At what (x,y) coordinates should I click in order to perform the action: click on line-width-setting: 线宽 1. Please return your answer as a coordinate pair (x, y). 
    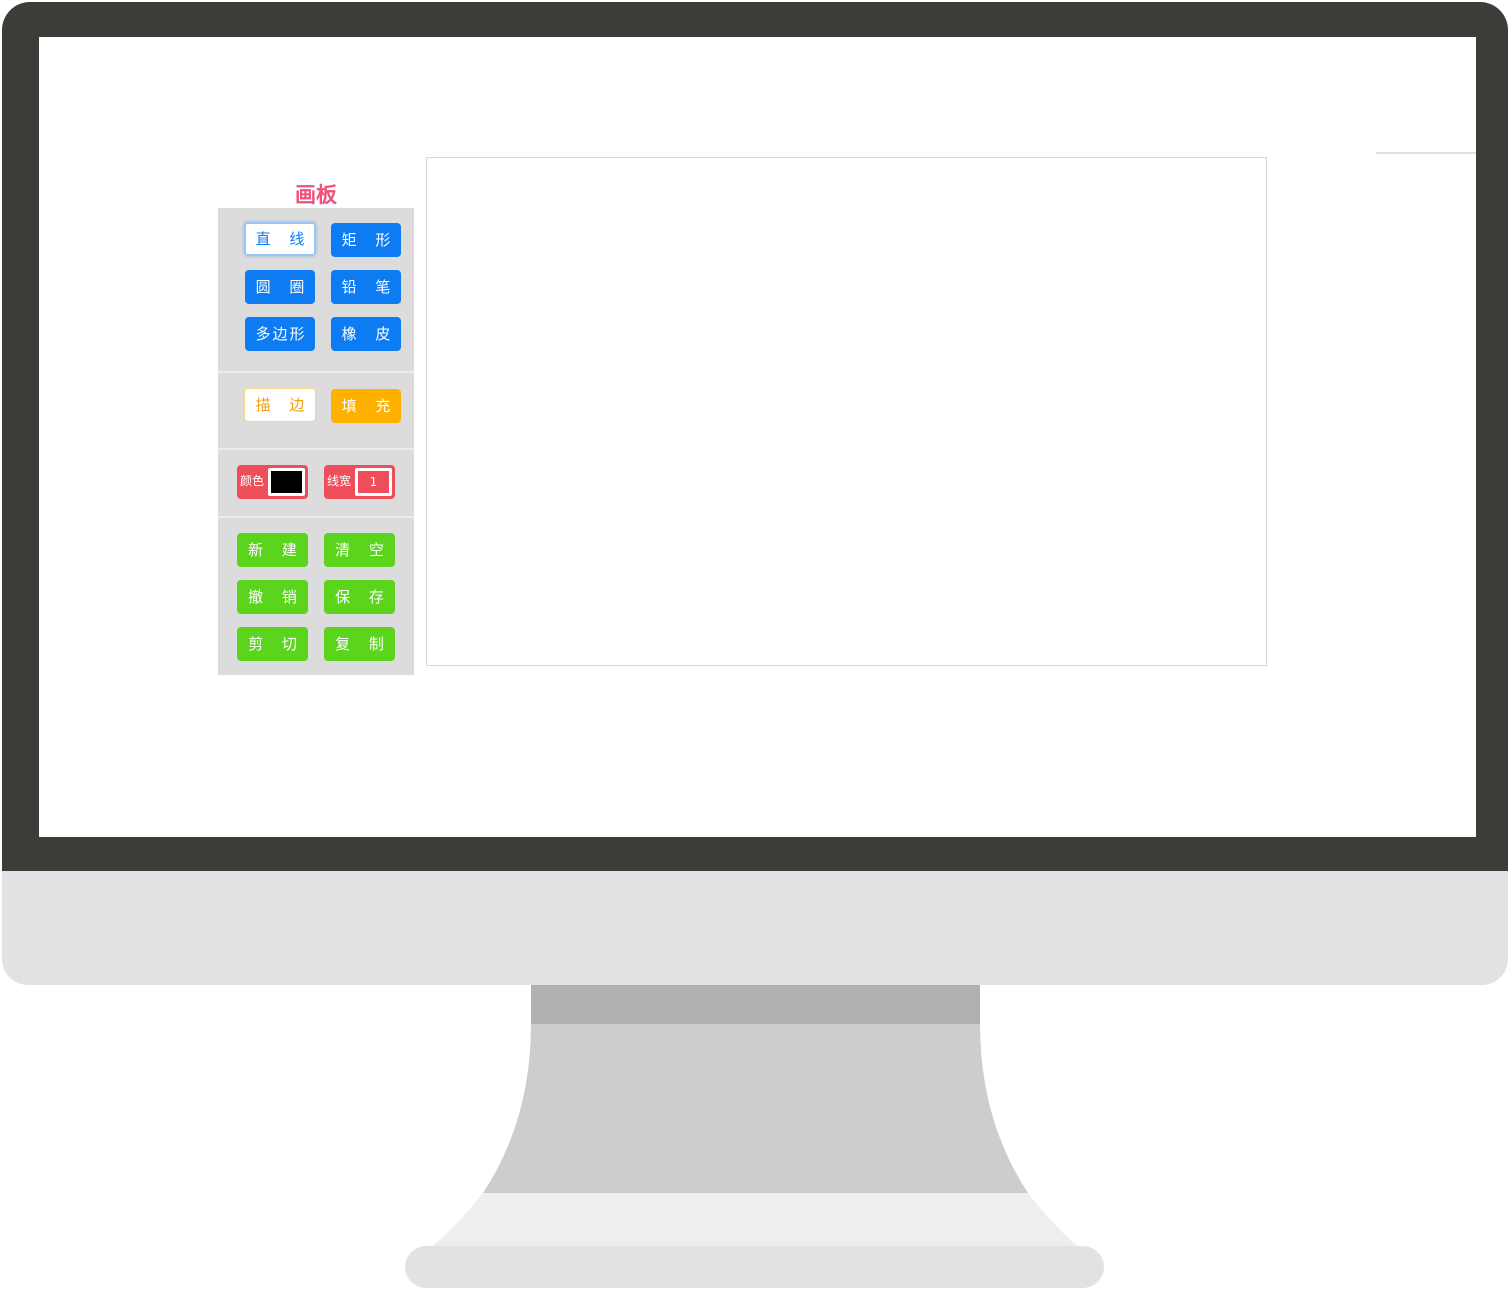
    Looking at the image, I should click on (359, 482).